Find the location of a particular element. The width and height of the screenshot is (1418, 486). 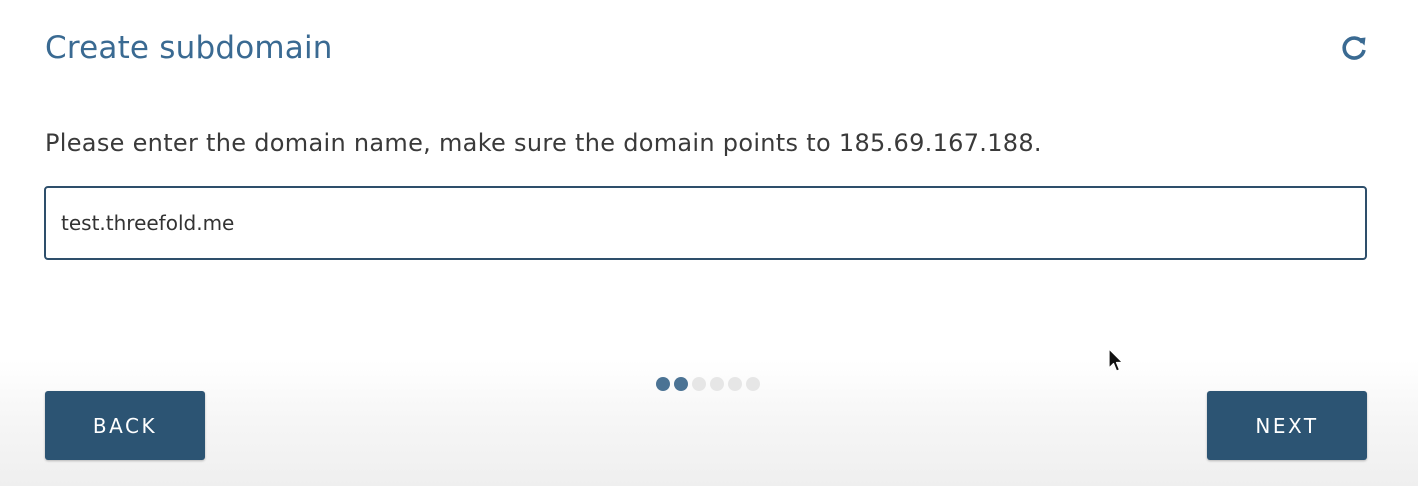

mouse-cursor-icon is located at coordinates (1116, 360).